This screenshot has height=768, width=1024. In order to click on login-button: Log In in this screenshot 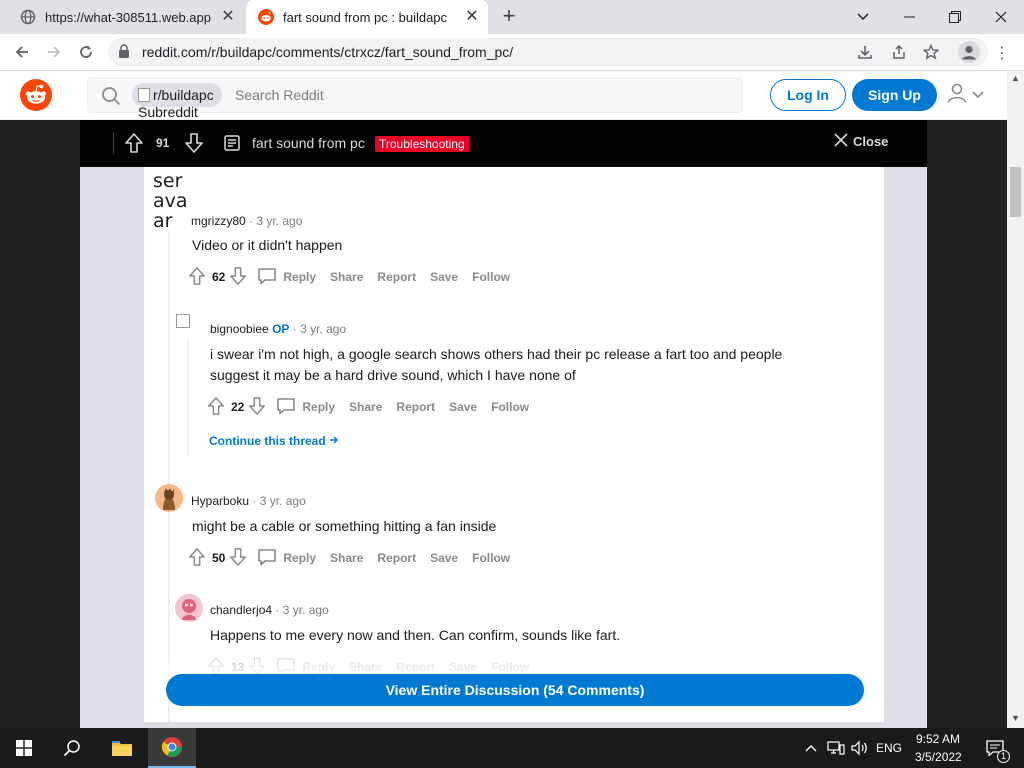, I will do `click(808, 95)`.